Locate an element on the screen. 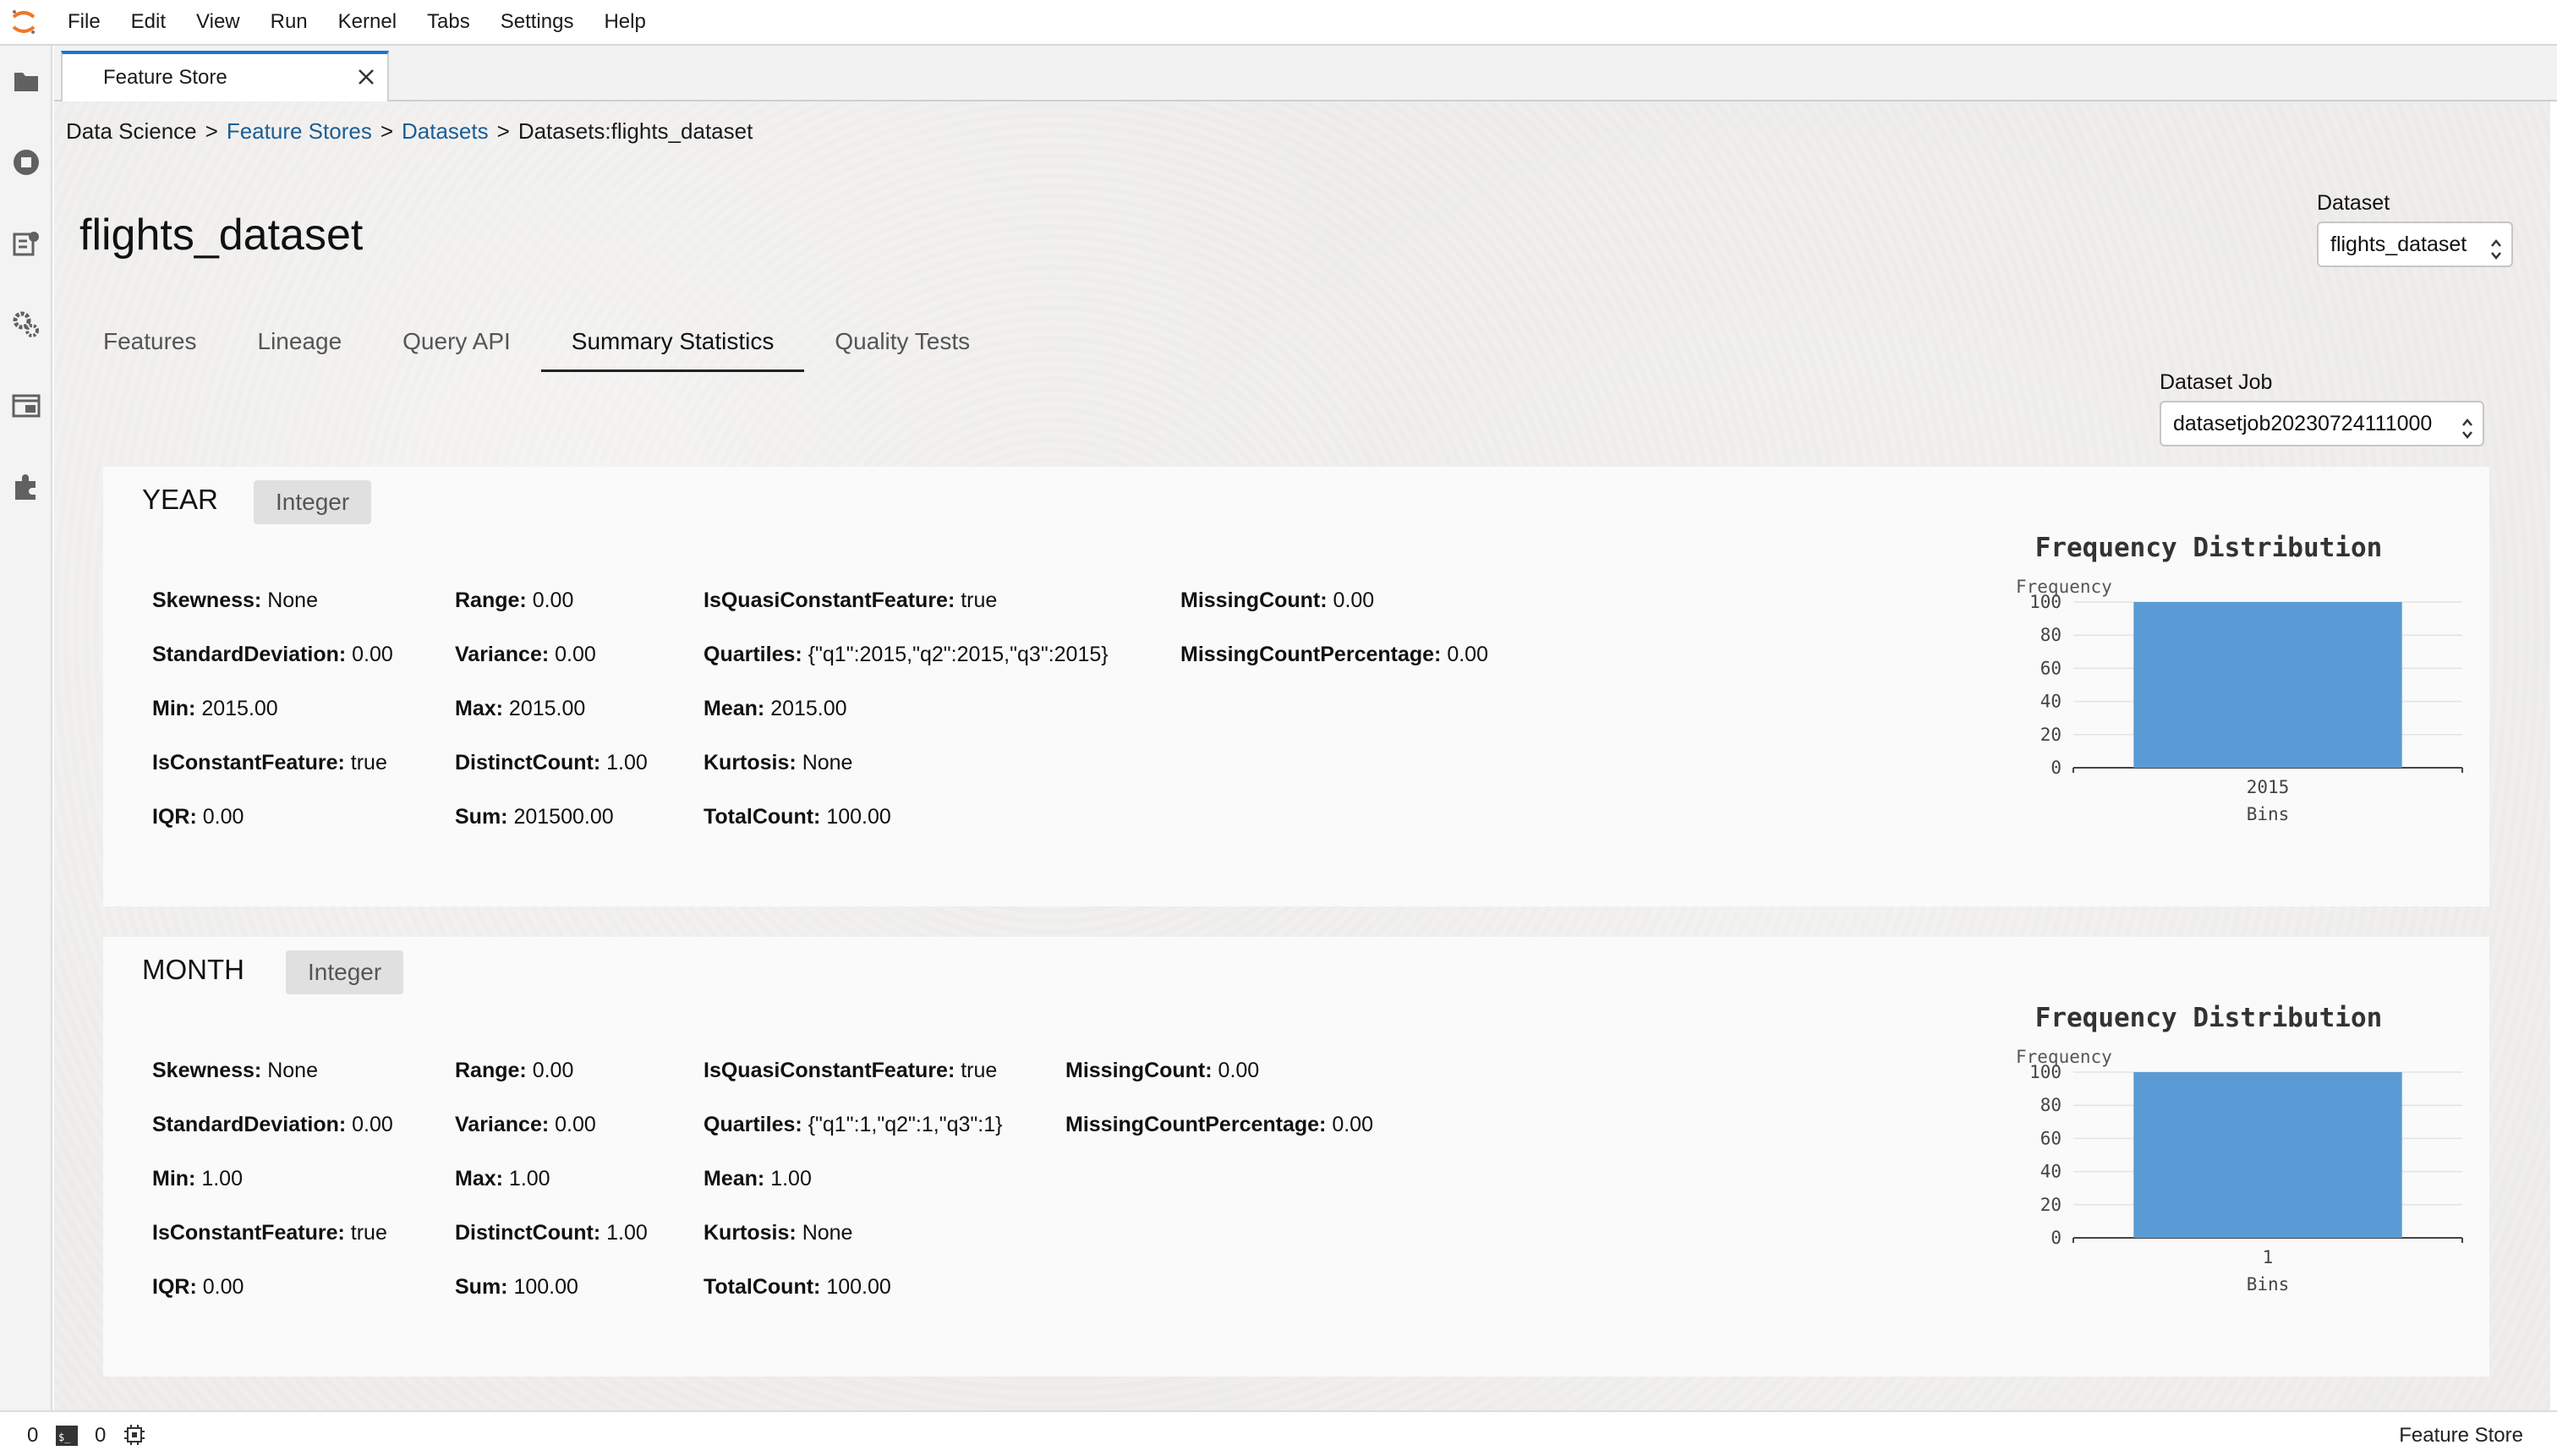  status-bar: 0 $_ 0 Feature Store is located at coordinates (1278, 1433).